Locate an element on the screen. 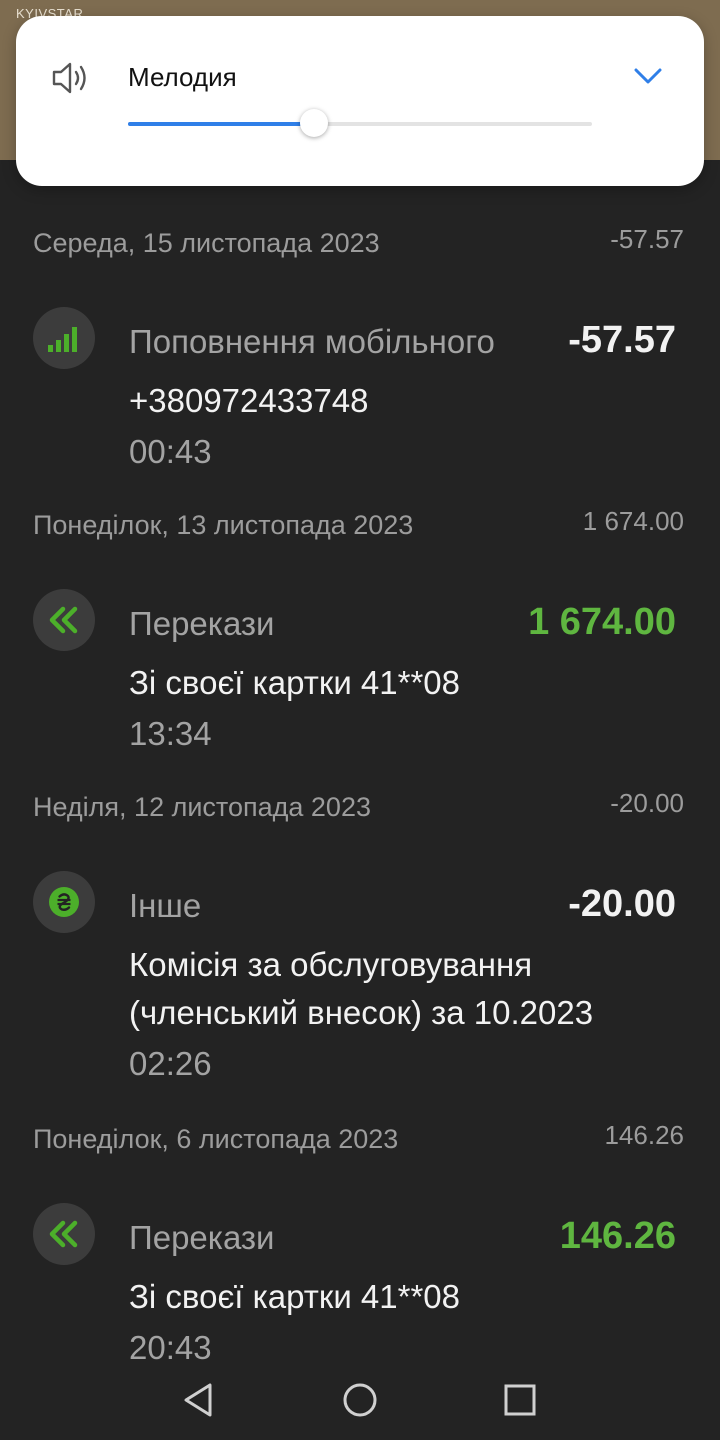 The width and height of the screenshot is (720, 1440). date-label: Середа, 15 листопада 2023 is located at coordinates (206, 243).